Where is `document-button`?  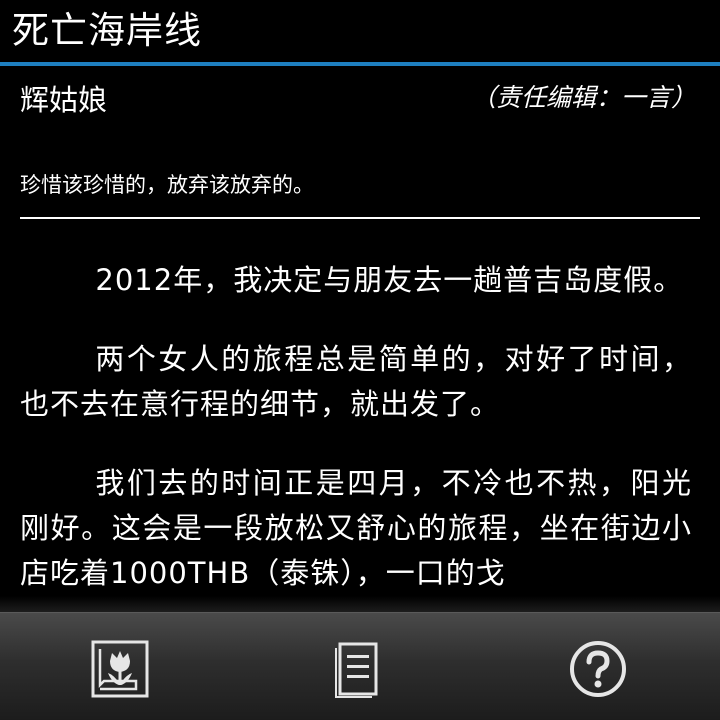
document-button is located at coordinates (358, 669).